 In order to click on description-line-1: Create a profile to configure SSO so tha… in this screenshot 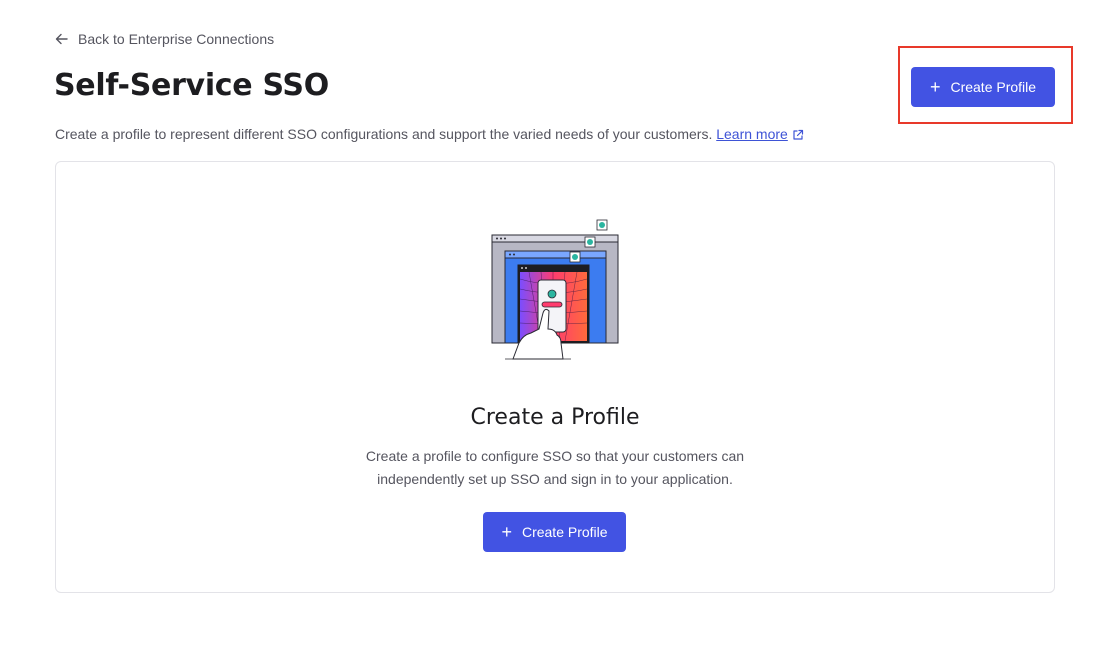, I will do `click(555, 456)`.